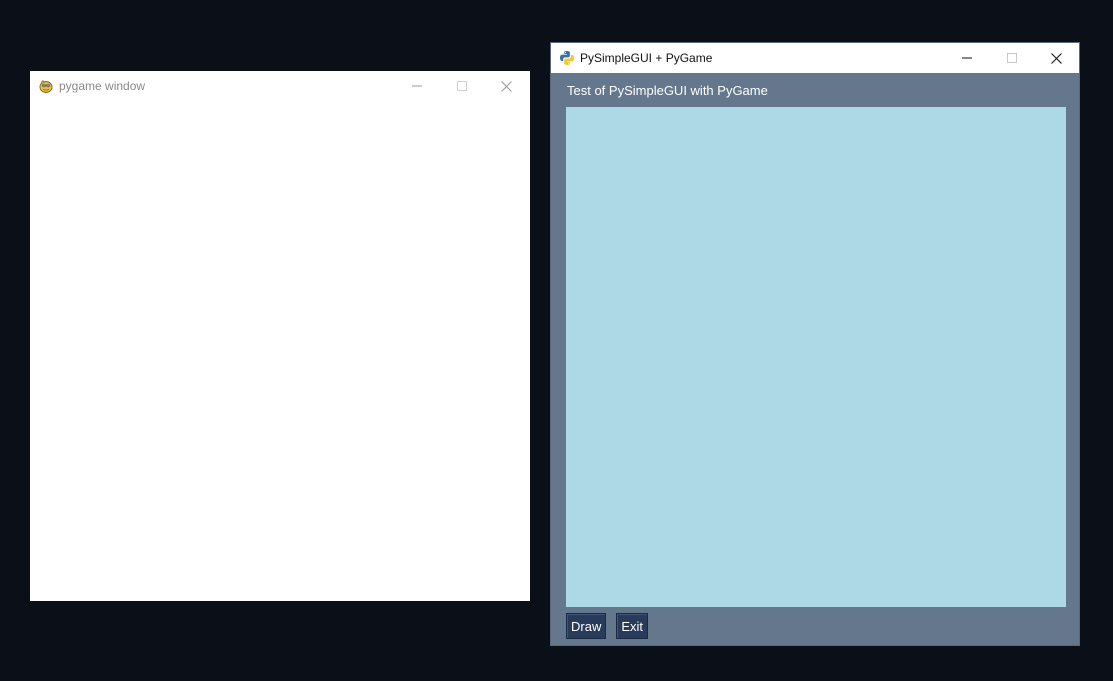 The width and height of the screenshot is (1113, 681). I want to click on pygame-titlebar: pygame window, so click(280, 86).